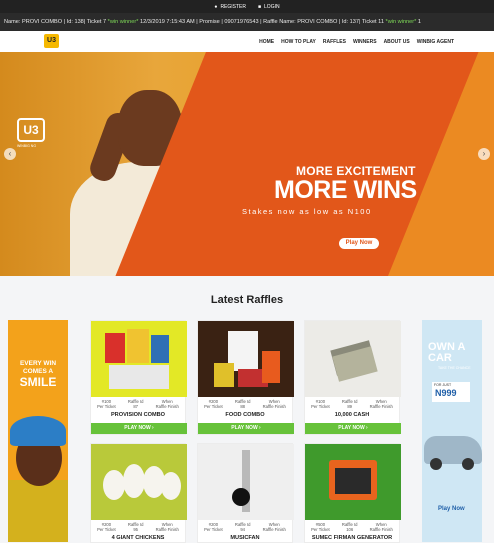  I want to click on banner-headwrap, so click(38, 431).